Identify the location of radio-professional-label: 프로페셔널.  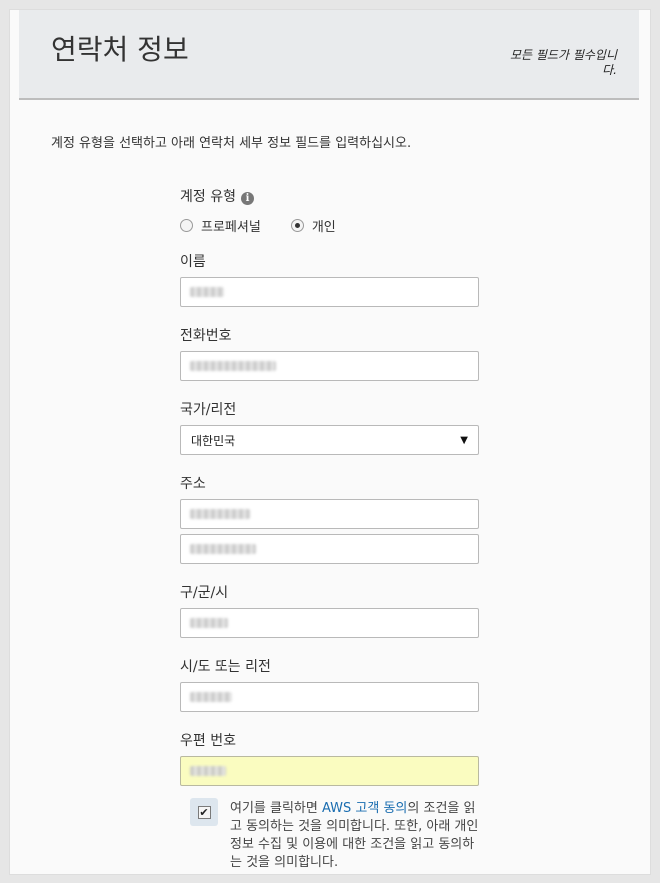
(231, 227).